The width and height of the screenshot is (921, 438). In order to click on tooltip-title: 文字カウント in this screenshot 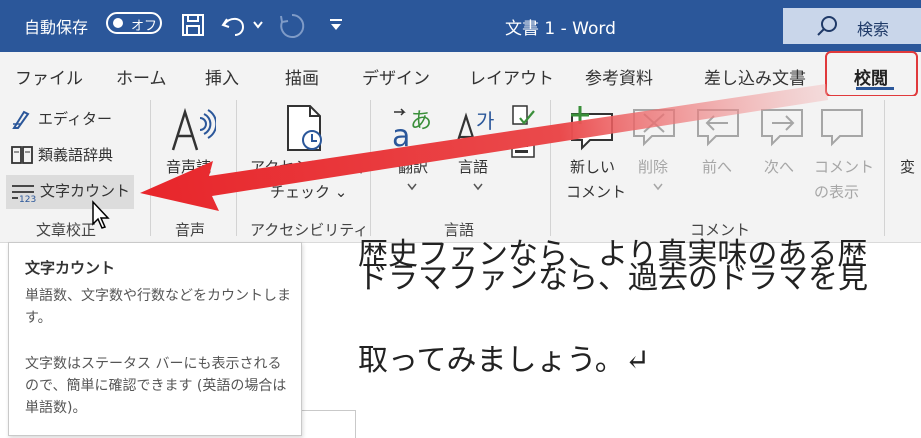, I will do `click(70, 268)`.